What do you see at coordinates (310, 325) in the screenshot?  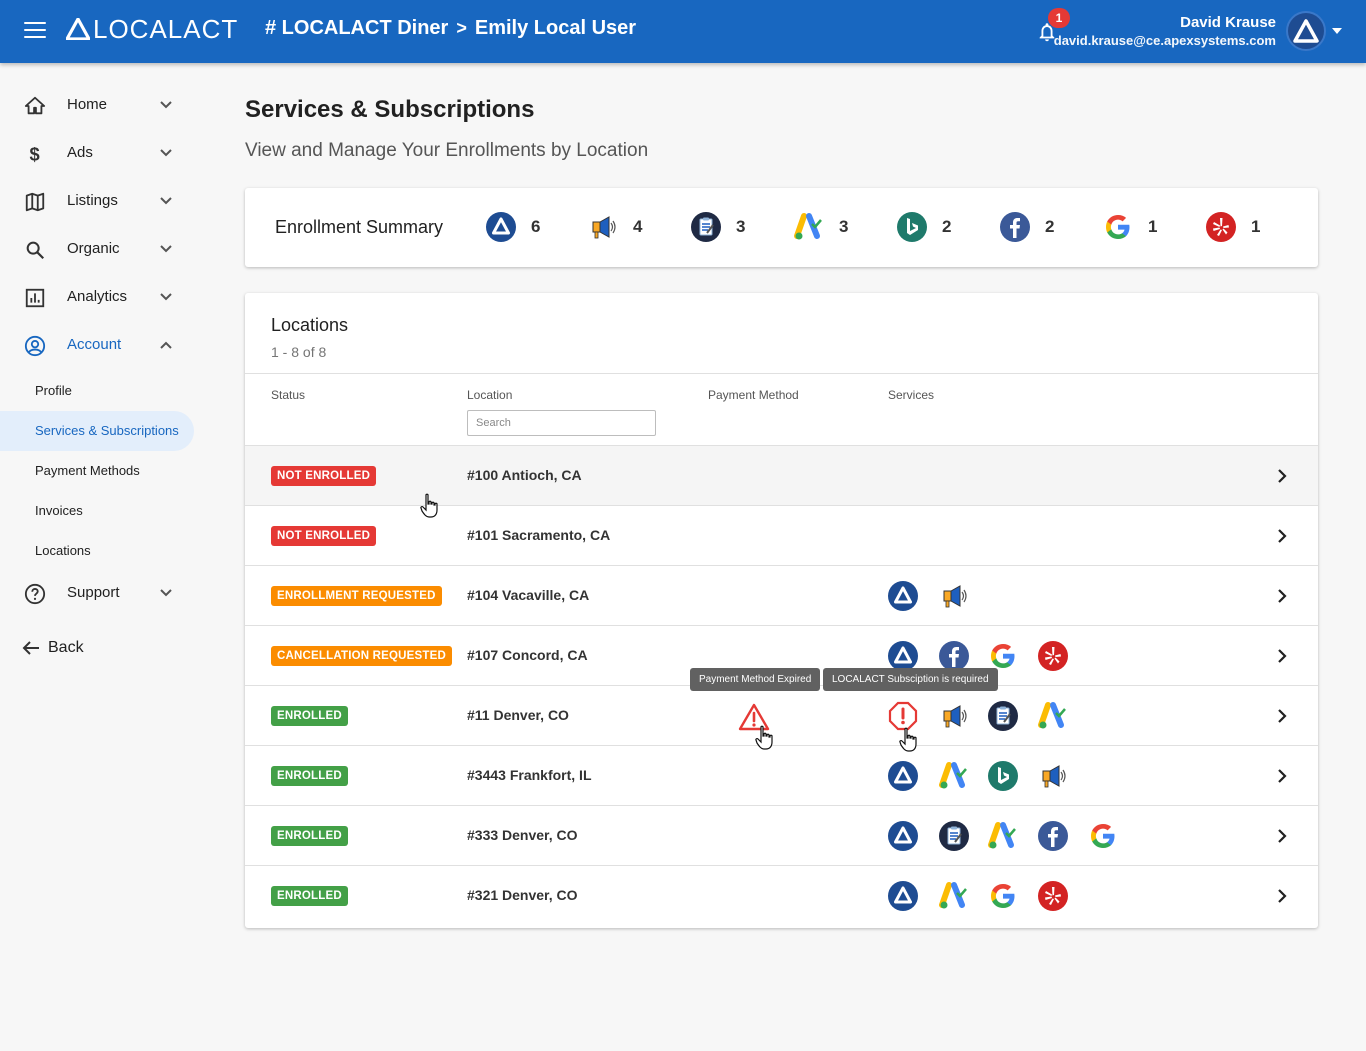 I see `locations-title: Locations` at bounding box center [310, 325].